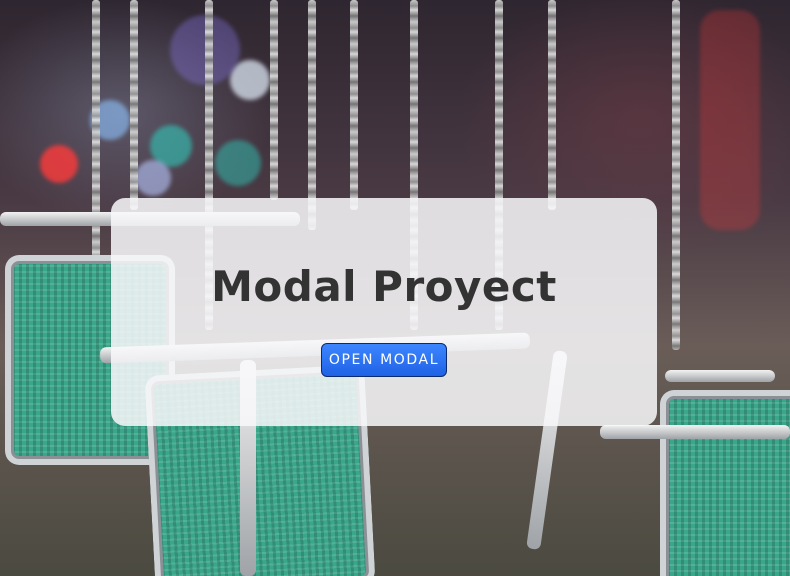 The height and width of the screenshot is (576, 790). I want to click on page-title: Modal Proyect, so click(384, 286).